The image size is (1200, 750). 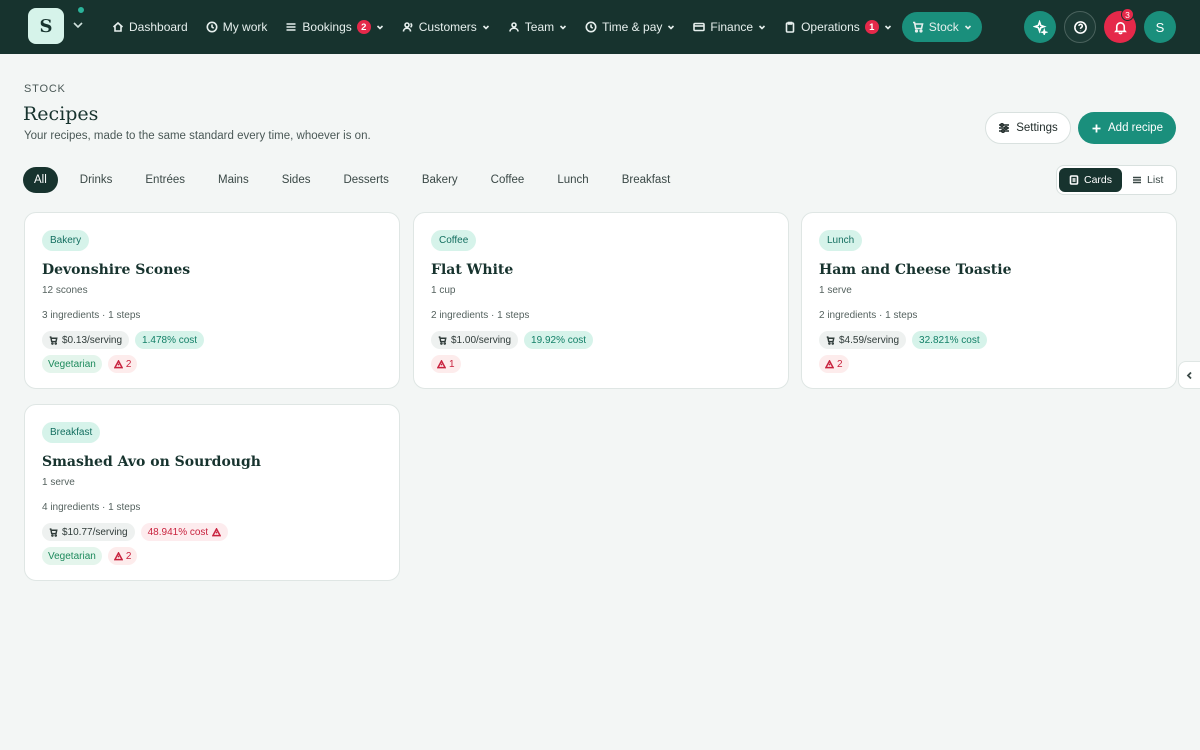 I want to click on team-icon, so click(x=513, y=27).